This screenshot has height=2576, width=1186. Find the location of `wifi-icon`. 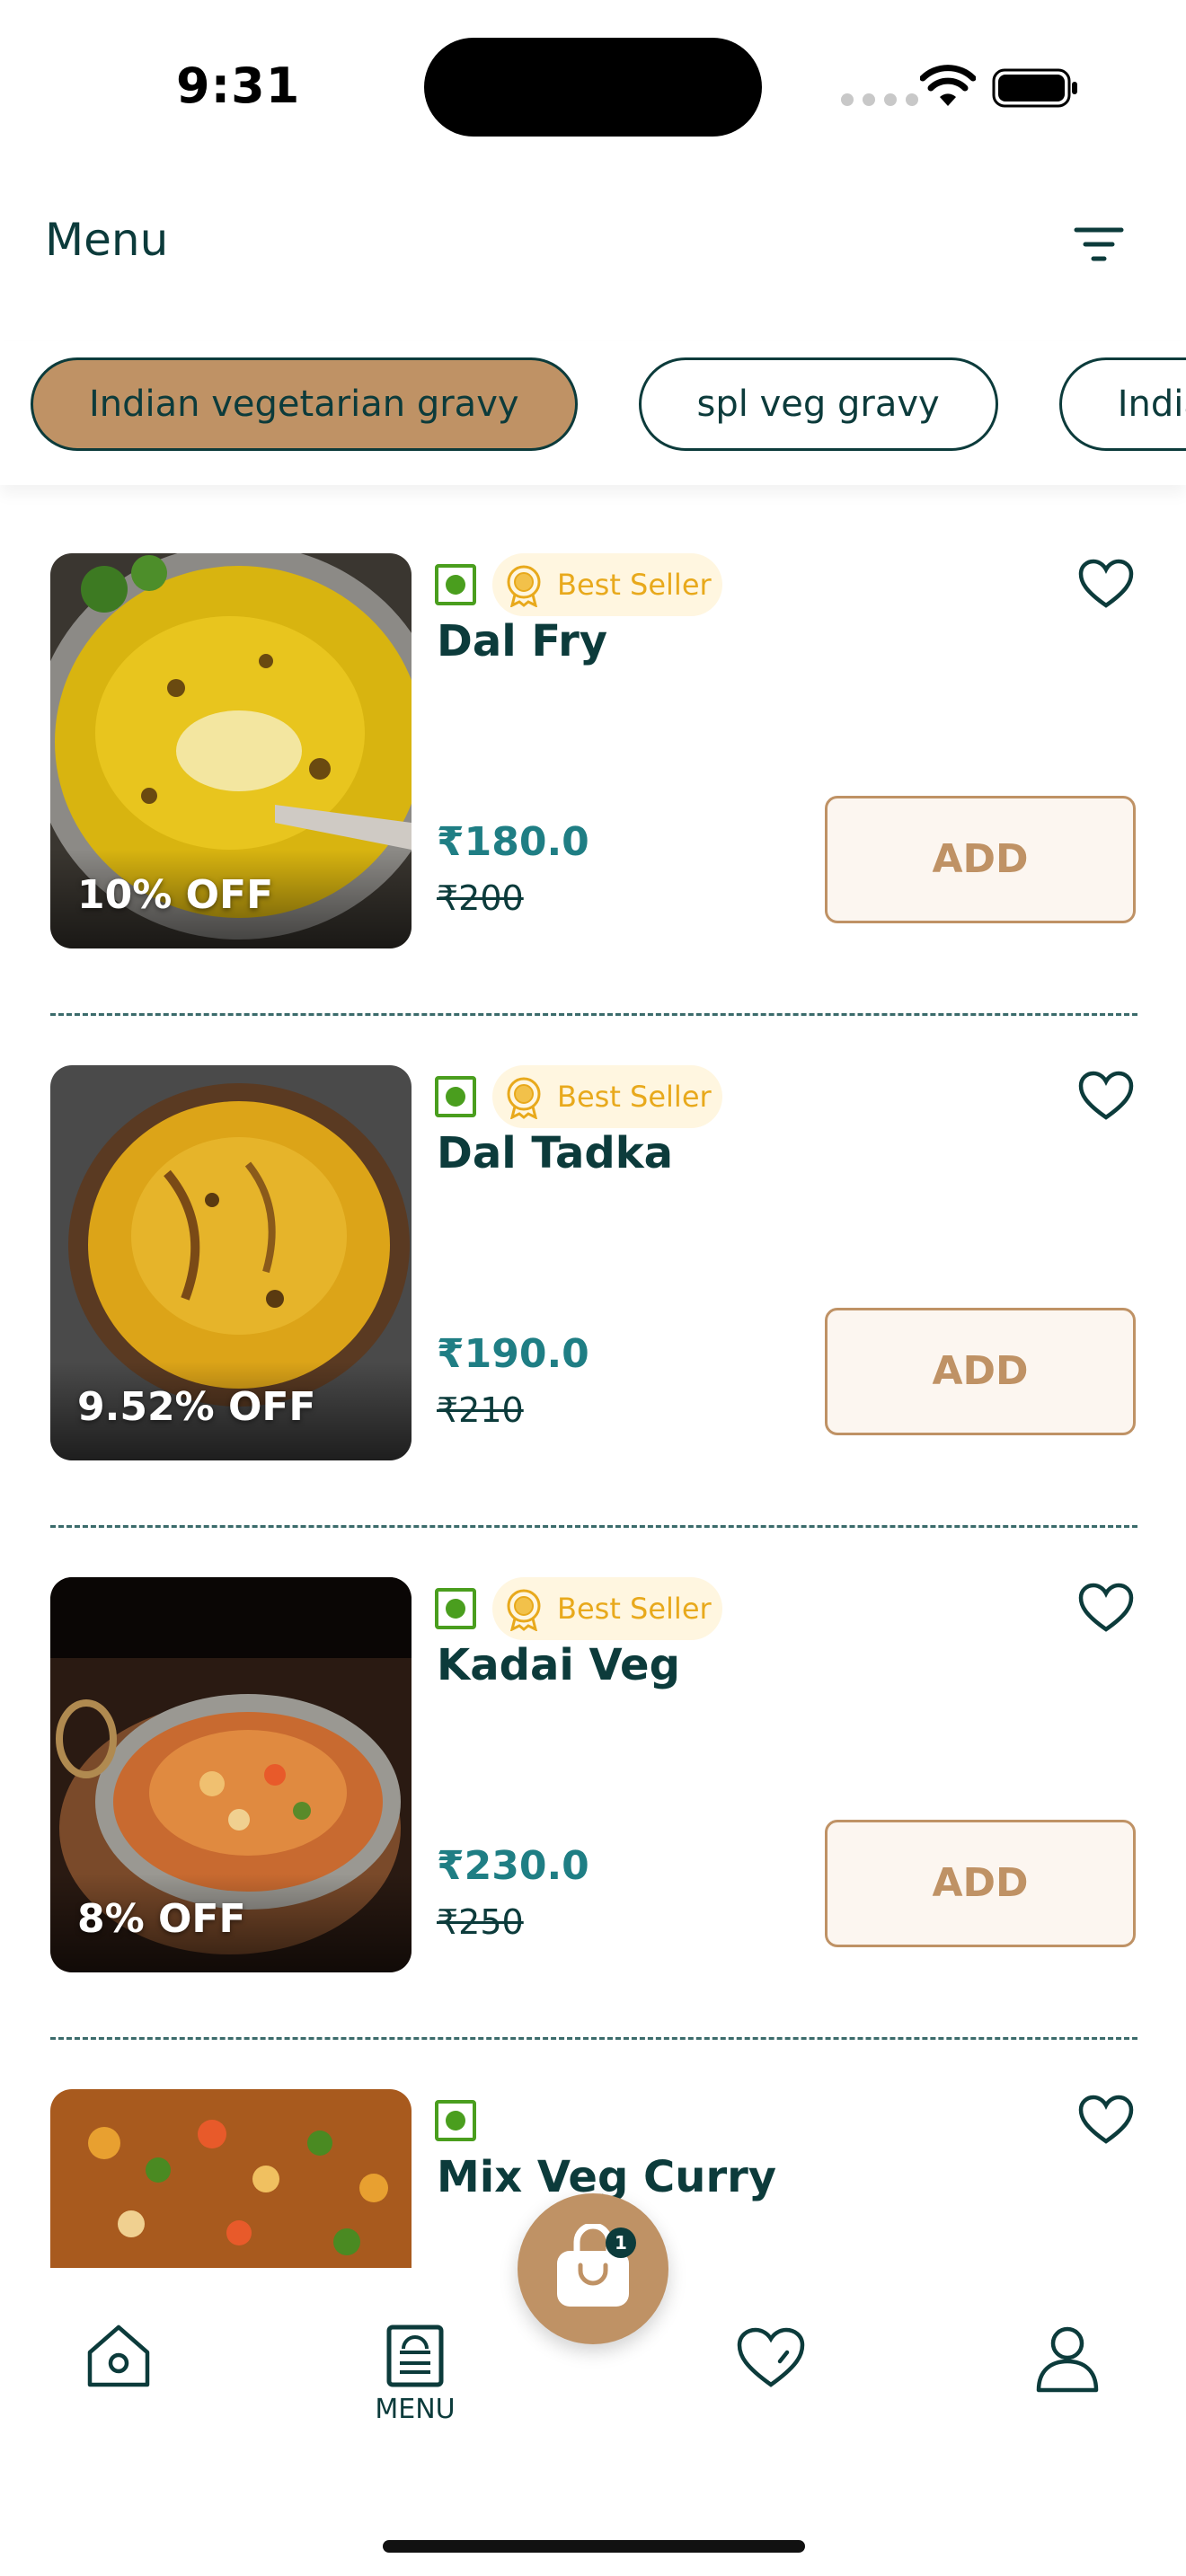

wifi-icon is located at coordinates (948, 85).